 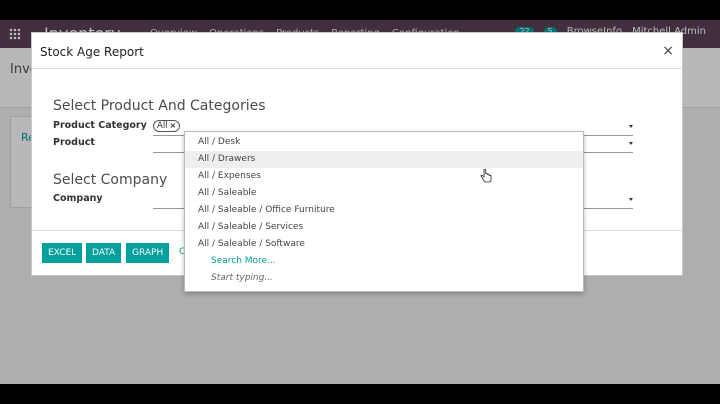 What do you see at coordinates (110, 180) in the screenshot?
I see `section-title-company: Select Company` at bounding box center [110, 180].